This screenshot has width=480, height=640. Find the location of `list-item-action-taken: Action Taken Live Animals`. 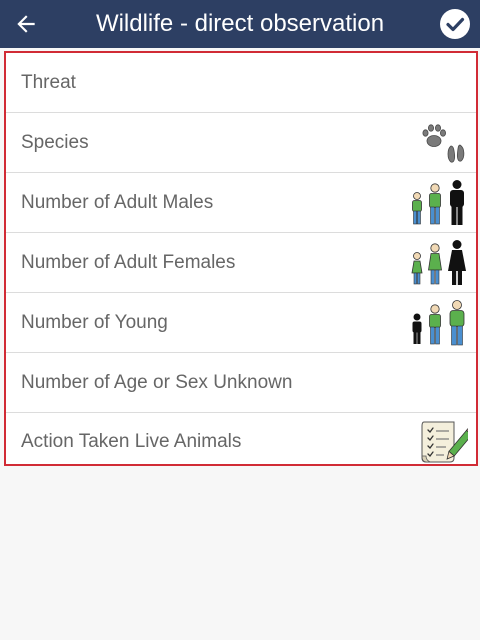

list-item-action-taken: Action Taken Live Animals is located at coordinates (241, 441).